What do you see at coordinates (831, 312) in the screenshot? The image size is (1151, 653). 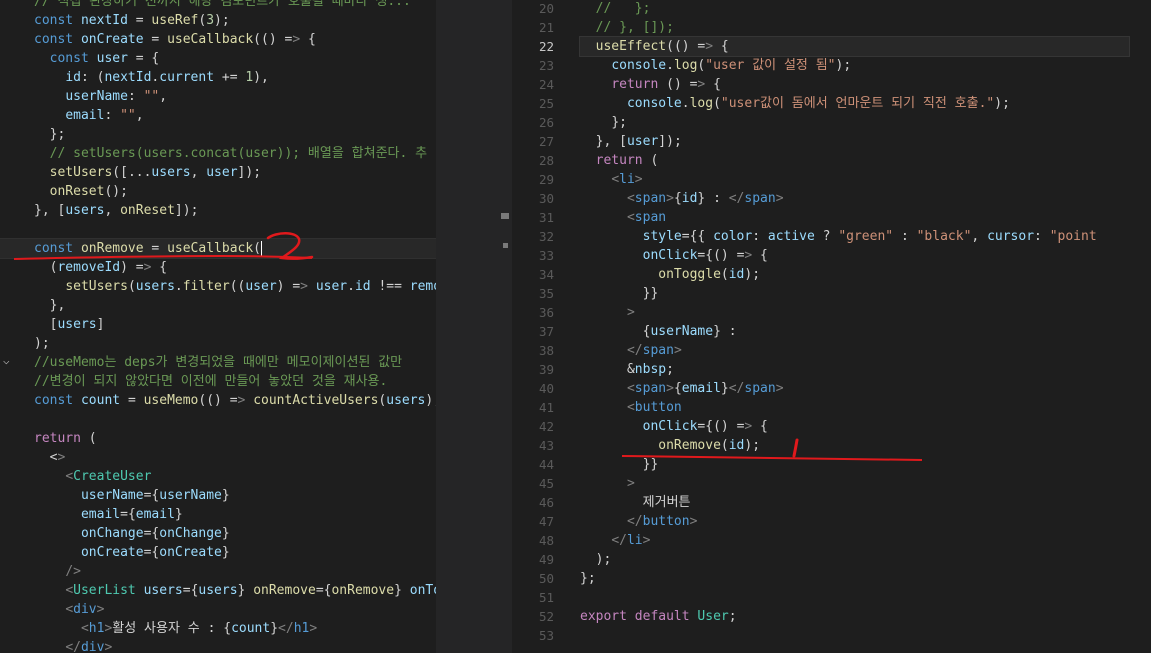 I see `right-code-line: 36 >` at bounding box center [831, 312].